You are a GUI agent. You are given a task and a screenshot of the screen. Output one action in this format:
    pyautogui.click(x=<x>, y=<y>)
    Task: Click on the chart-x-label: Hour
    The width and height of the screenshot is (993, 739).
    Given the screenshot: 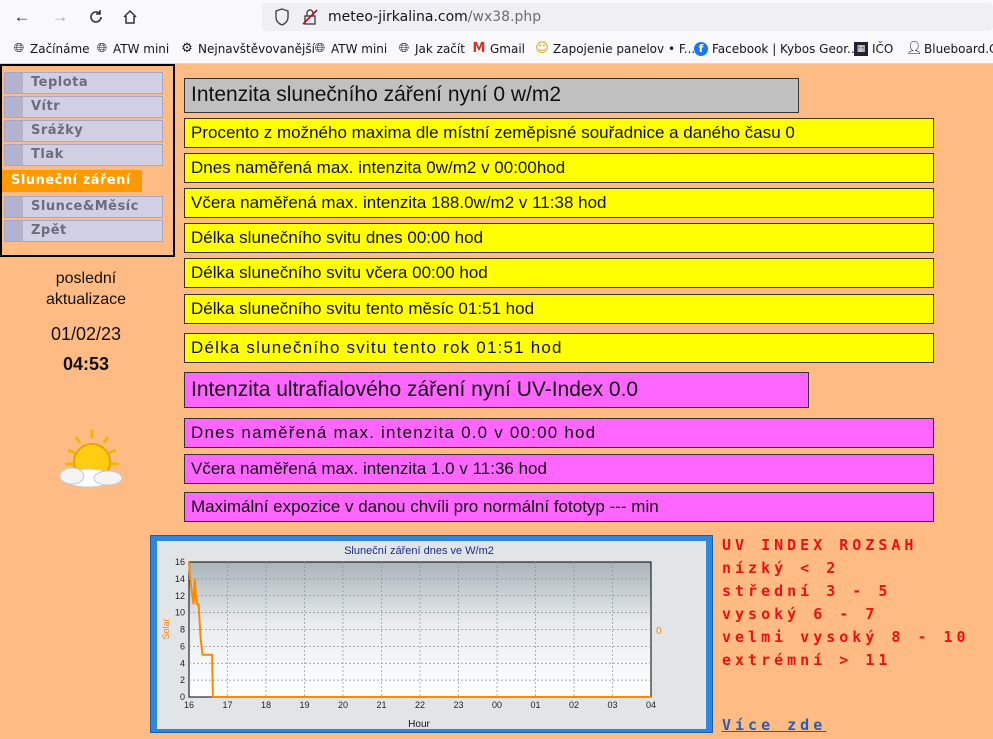 What is the action you would take?
    pyautogui.click(x=419, y=724)
    